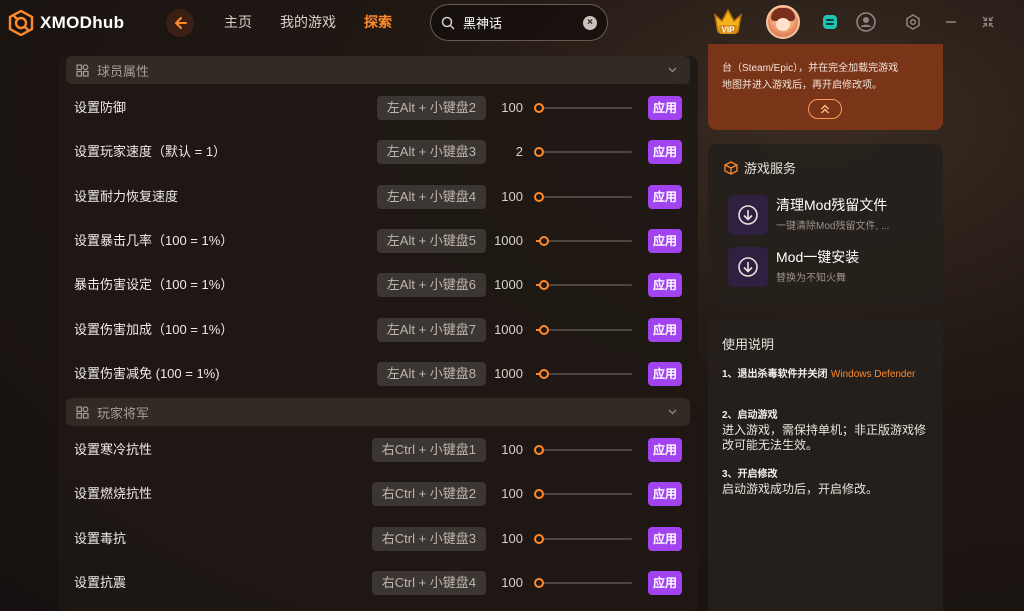 The image size is (1024, 611). I want to click on hotkey-badge: 左Alt + 小键盘6, so click(431, 285).